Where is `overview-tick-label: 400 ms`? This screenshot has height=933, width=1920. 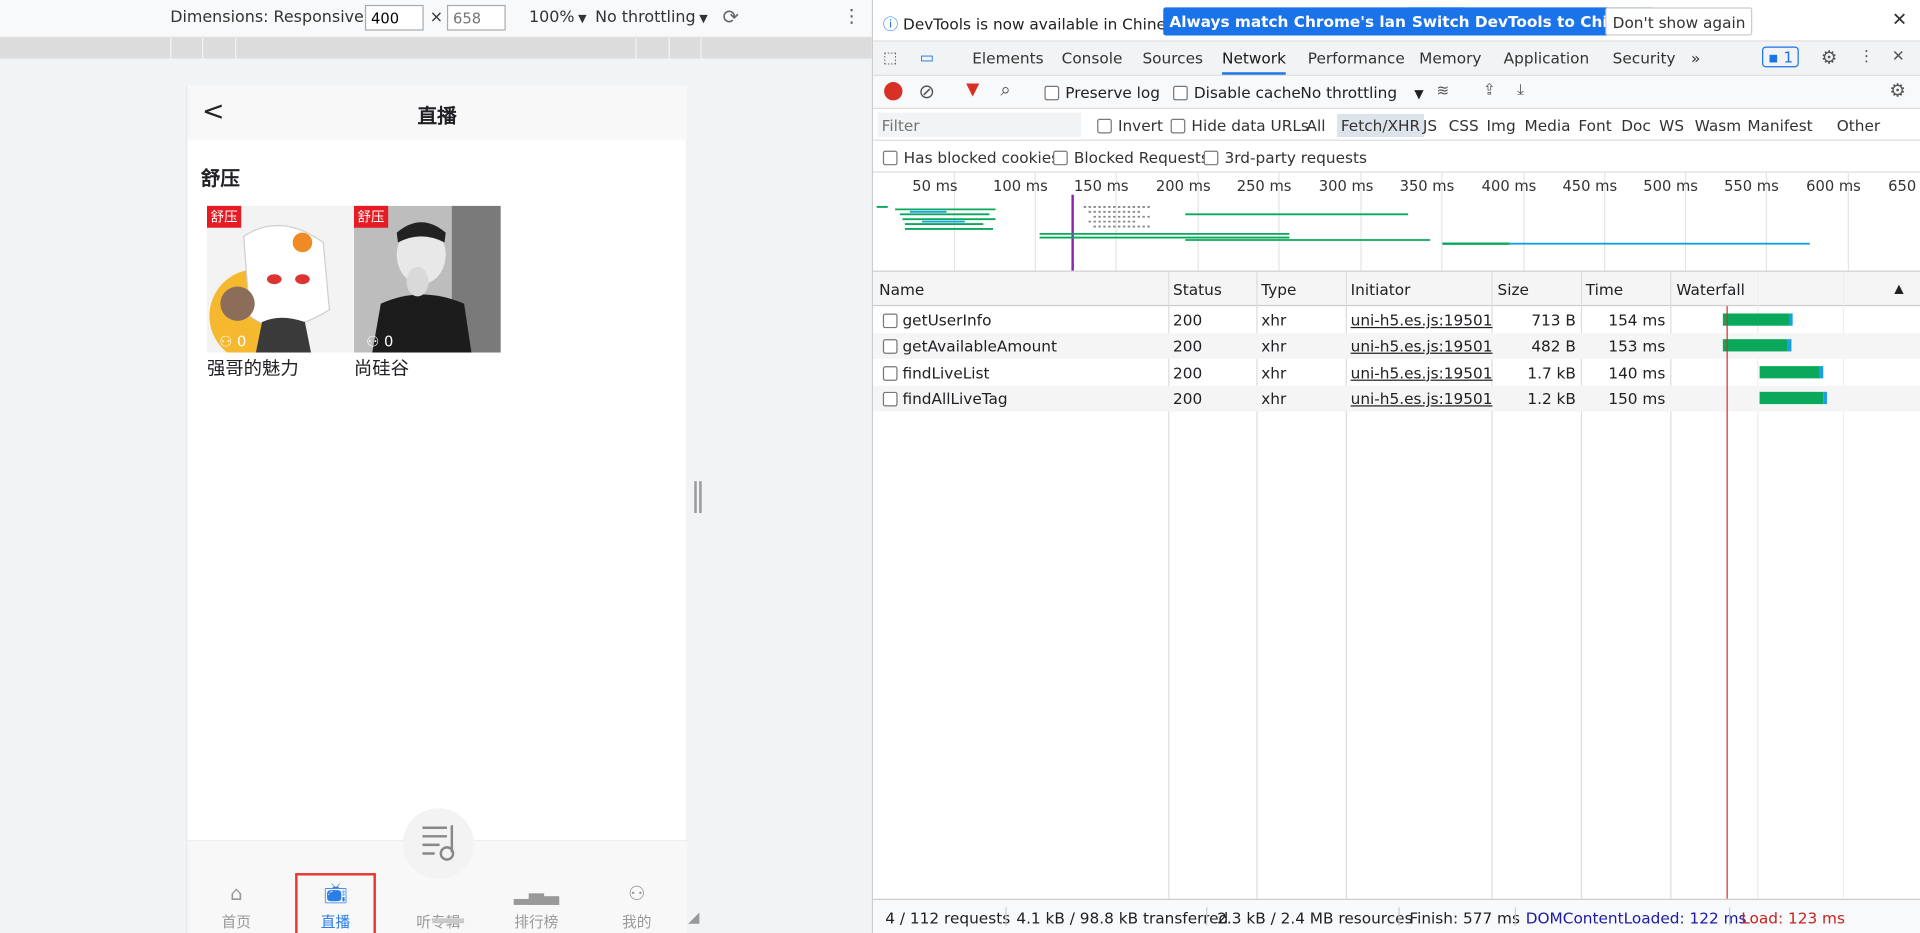 overview-tick-label: 400 ms is located at coordinates (1509, 186).